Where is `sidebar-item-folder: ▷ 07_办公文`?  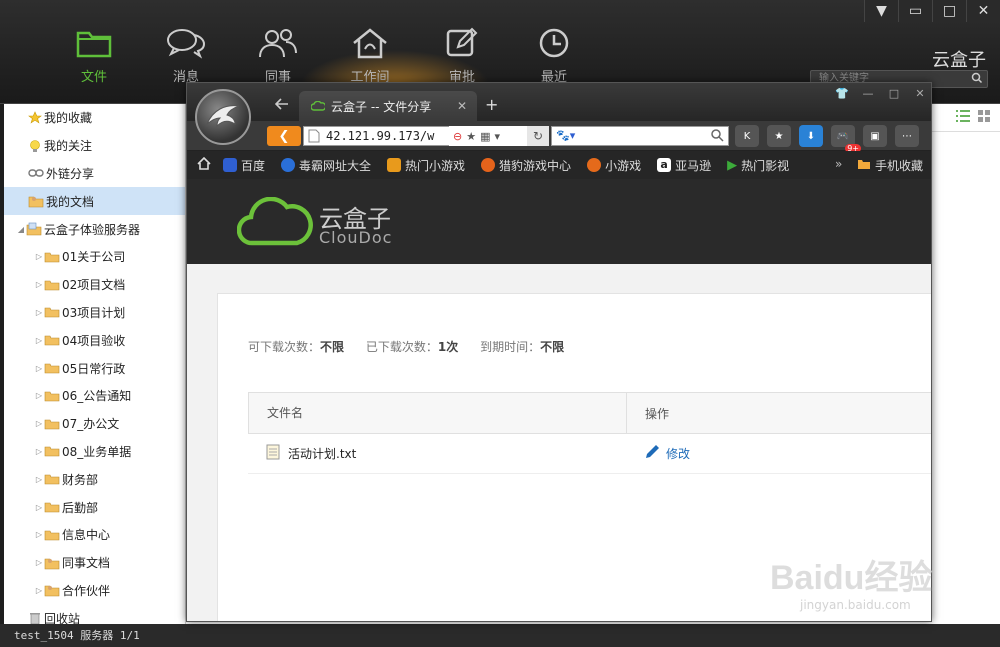
sidebar-item-folder: ▷ 07_办公文 is located at coordinates (94, 424).